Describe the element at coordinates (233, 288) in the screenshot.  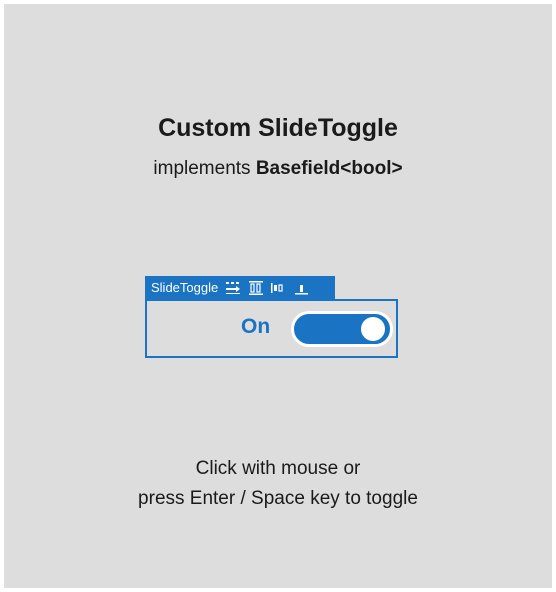
I see `arrange-right-icon` at that location.